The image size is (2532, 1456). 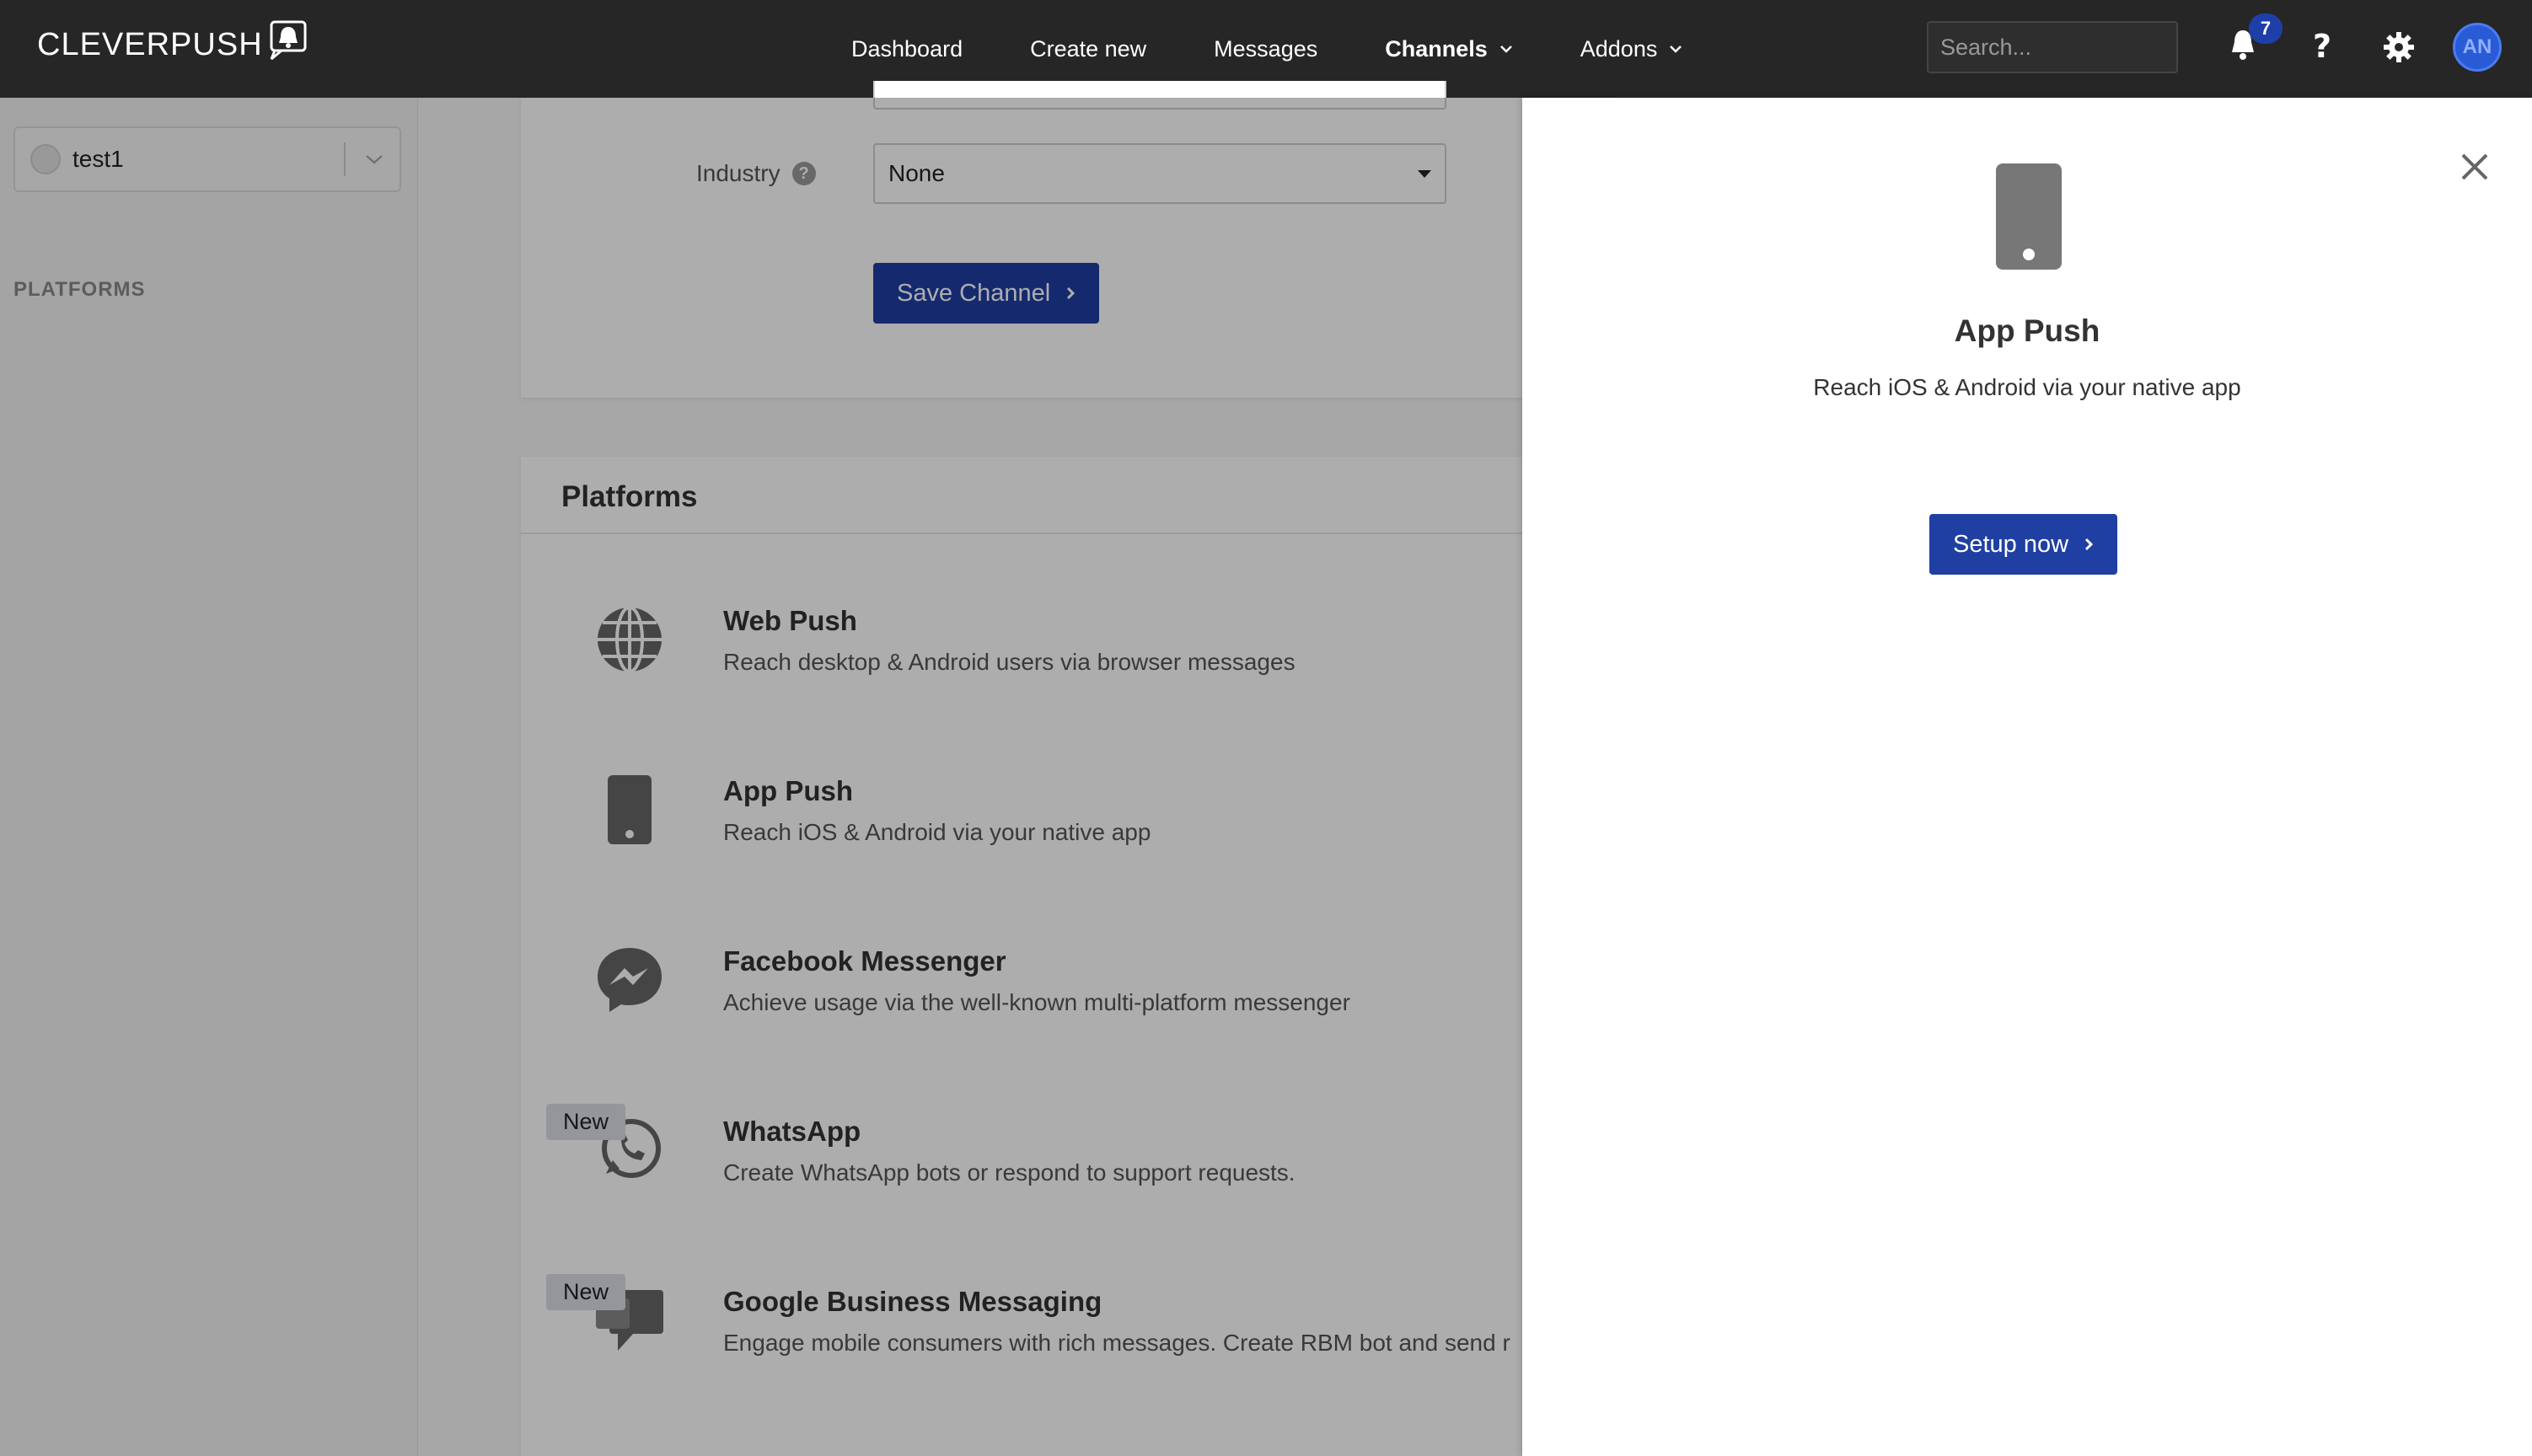 What do you see at coordinates (2399, 47) in the screenshot?
I see `gear-icon` at bounding box center [2399, 47].